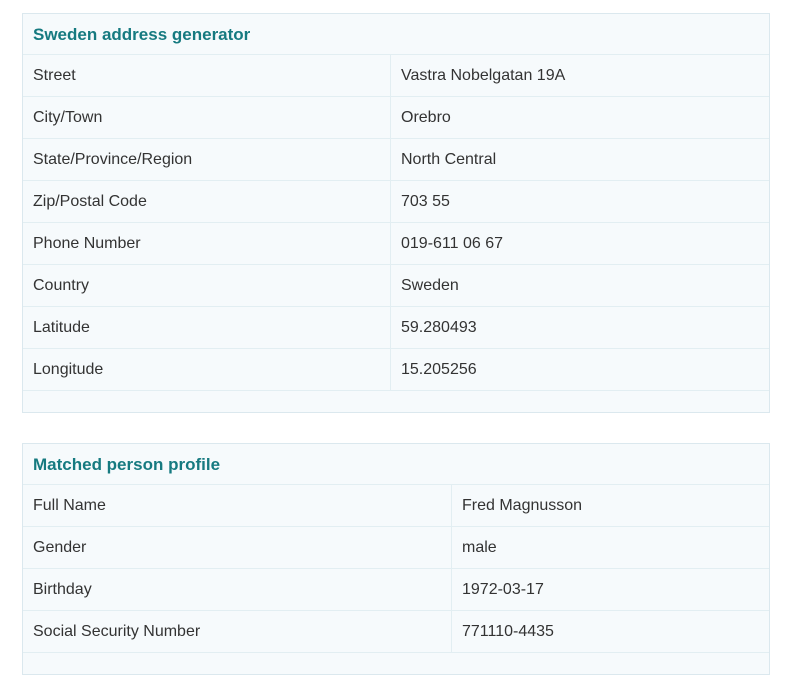 Image resolution: width=788 pixels, height=690 pixels. I want to click on table-row: Birthday 1972-03-17, so click(396, 590).